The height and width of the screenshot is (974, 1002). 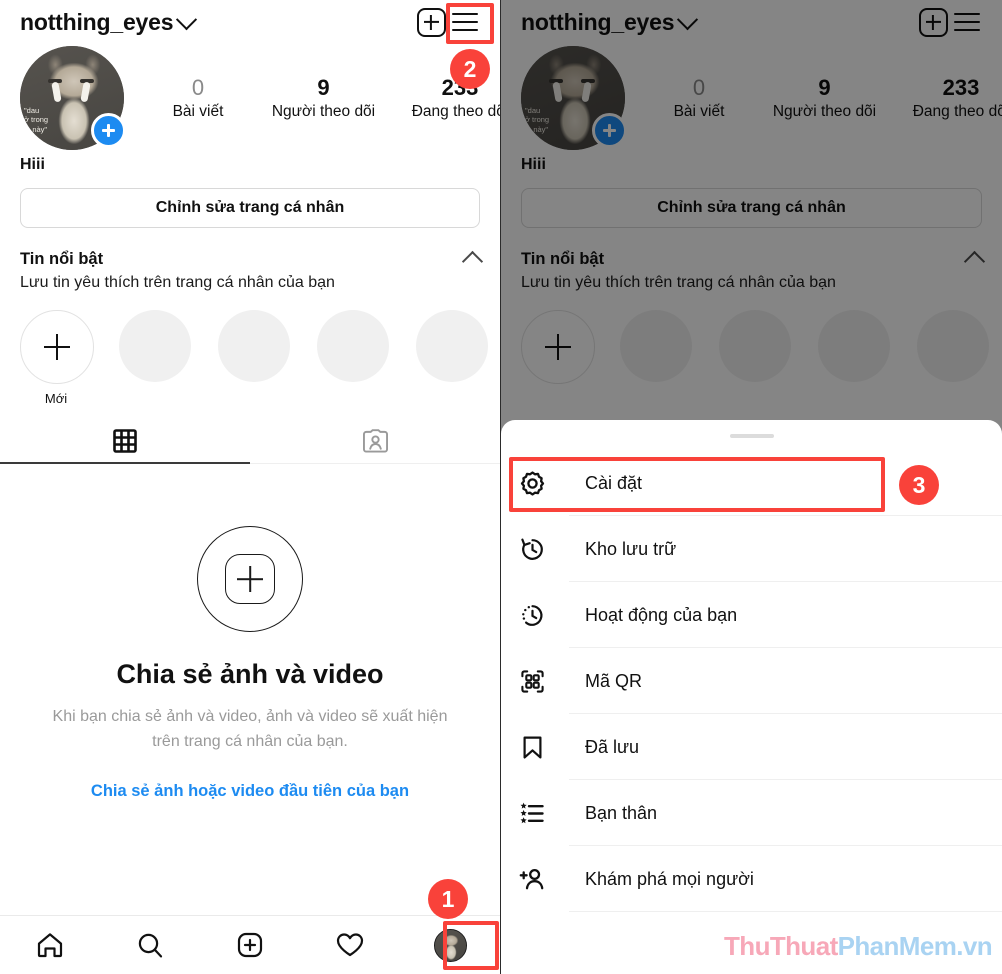 I want to click on search-nav-button, so click(x=150, y=945).